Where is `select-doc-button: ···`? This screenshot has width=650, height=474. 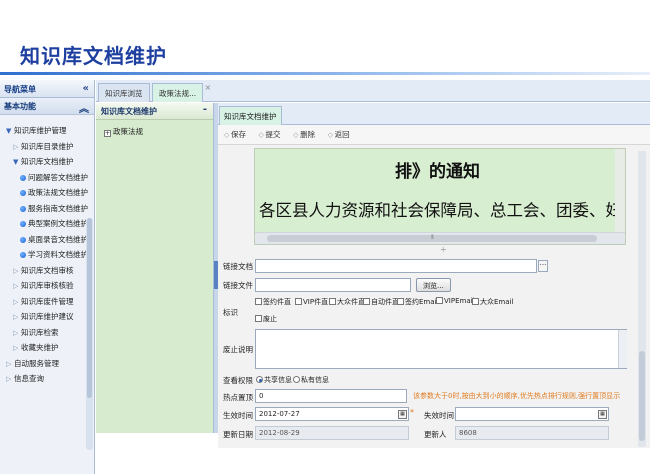
select-doc-button: ··· is located at coordinates (543, 266).